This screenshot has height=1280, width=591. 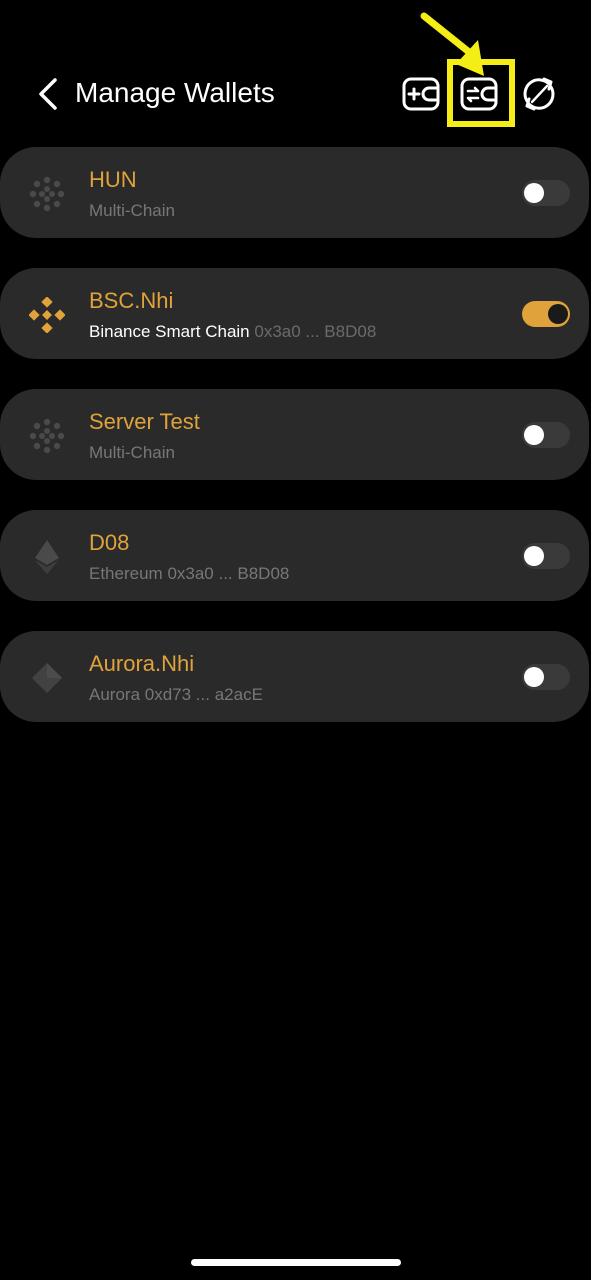 I want to click on wallet-card-hun: HUN Multi-Chain, so click(x=294, y=192).